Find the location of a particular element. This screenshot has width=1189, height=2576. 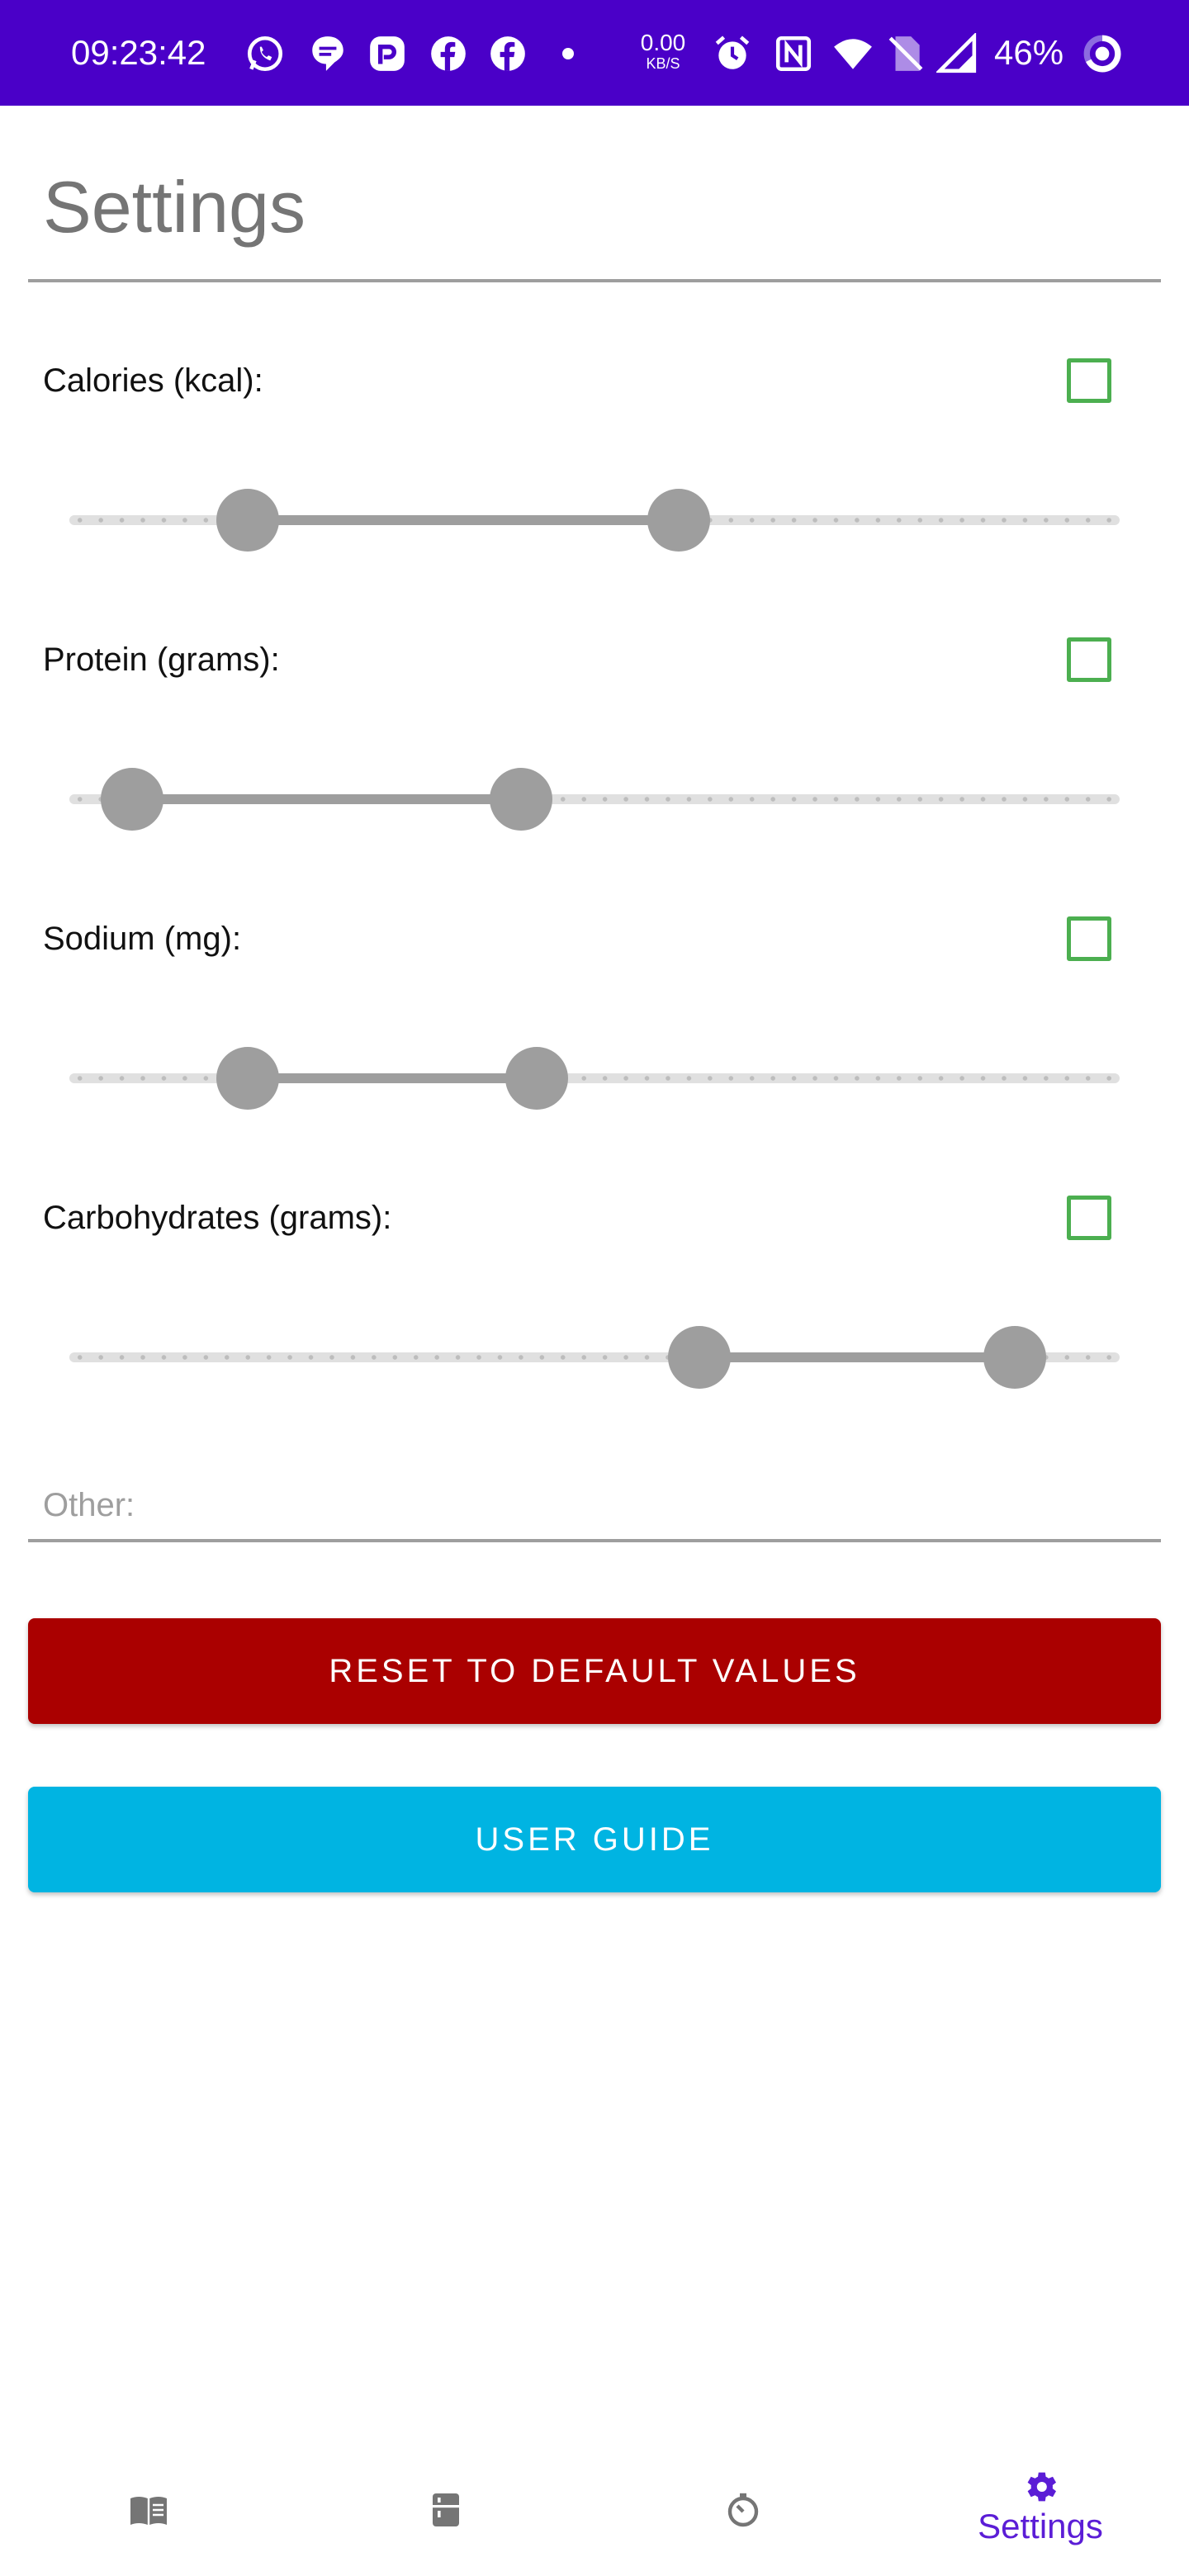

notification-dot is located at coordinates (568, 53).